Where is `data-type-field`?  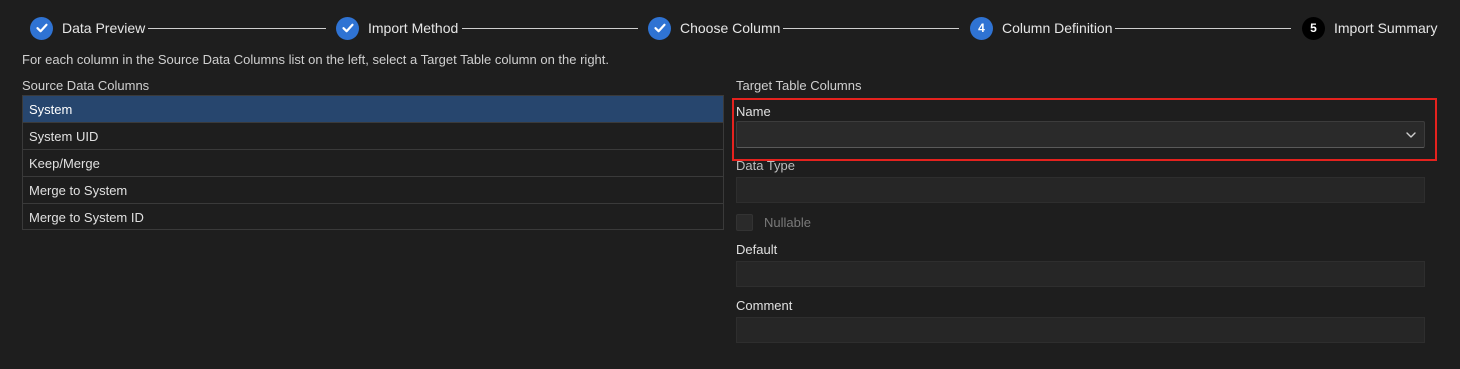 data-type-field is located at coordinates (1080, 190).